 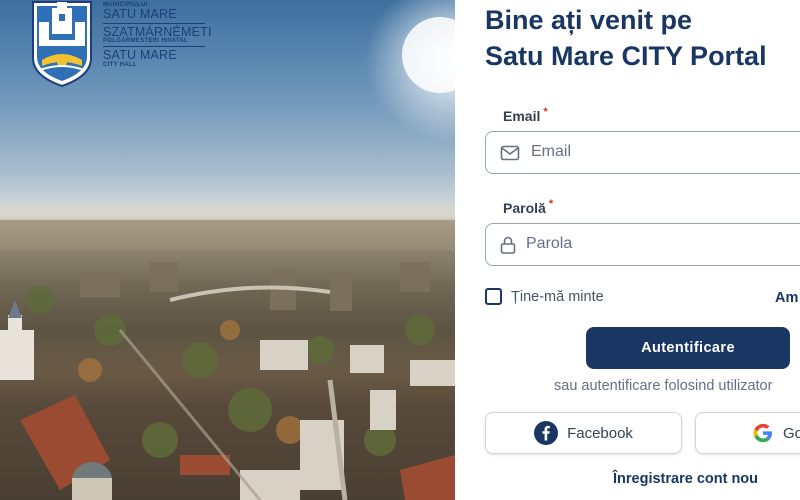 What do you see at coordinates (663, 386) in the screenshot?
I see `alt-login-text: sau autentificare folosind utilizator` at bounding box center [663, 386].